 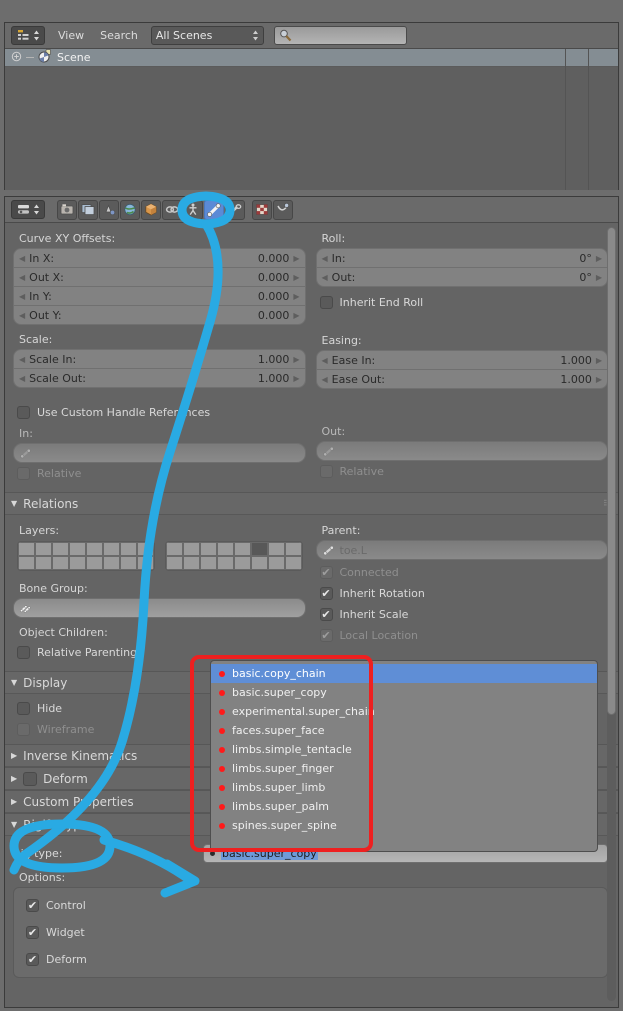 I want to click on option-widget-row: ✔ Widget, so click(x=312, y=932).